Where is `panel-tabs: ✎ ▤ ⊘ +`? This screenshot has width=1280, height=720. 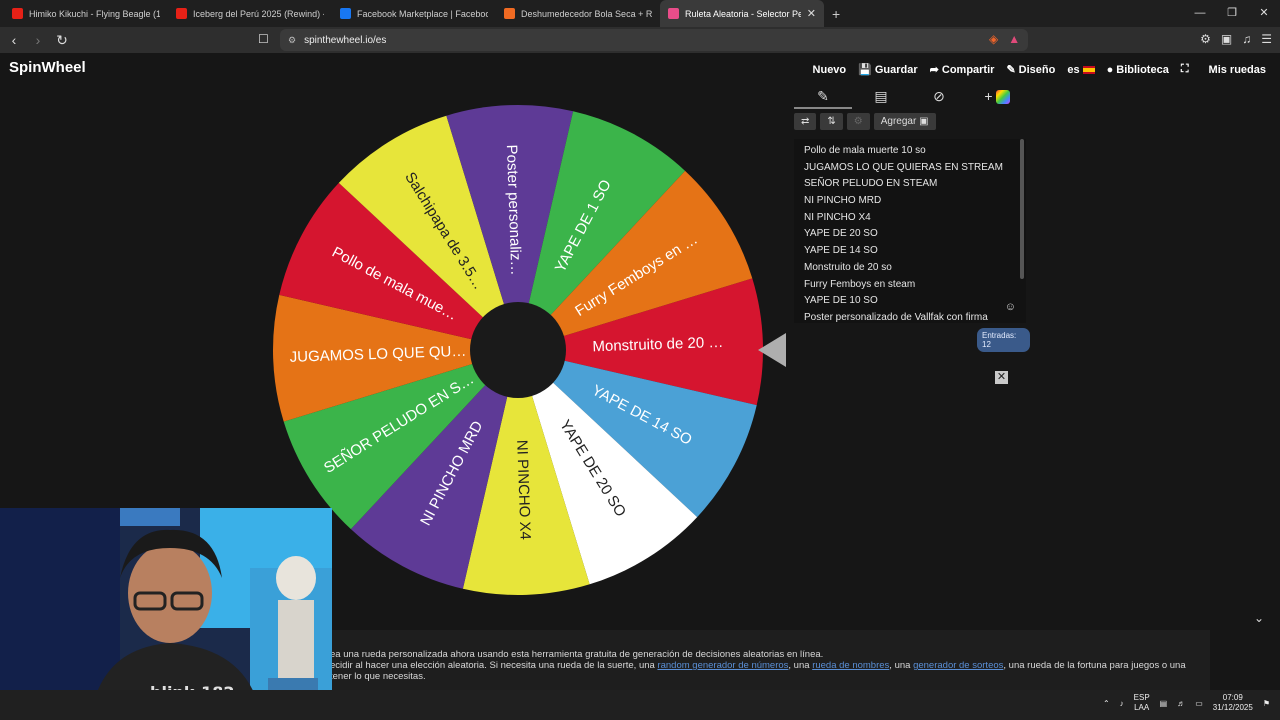 panel-tabs: ✎ ▤ ⊘ + is located at coordinates (912, 96).